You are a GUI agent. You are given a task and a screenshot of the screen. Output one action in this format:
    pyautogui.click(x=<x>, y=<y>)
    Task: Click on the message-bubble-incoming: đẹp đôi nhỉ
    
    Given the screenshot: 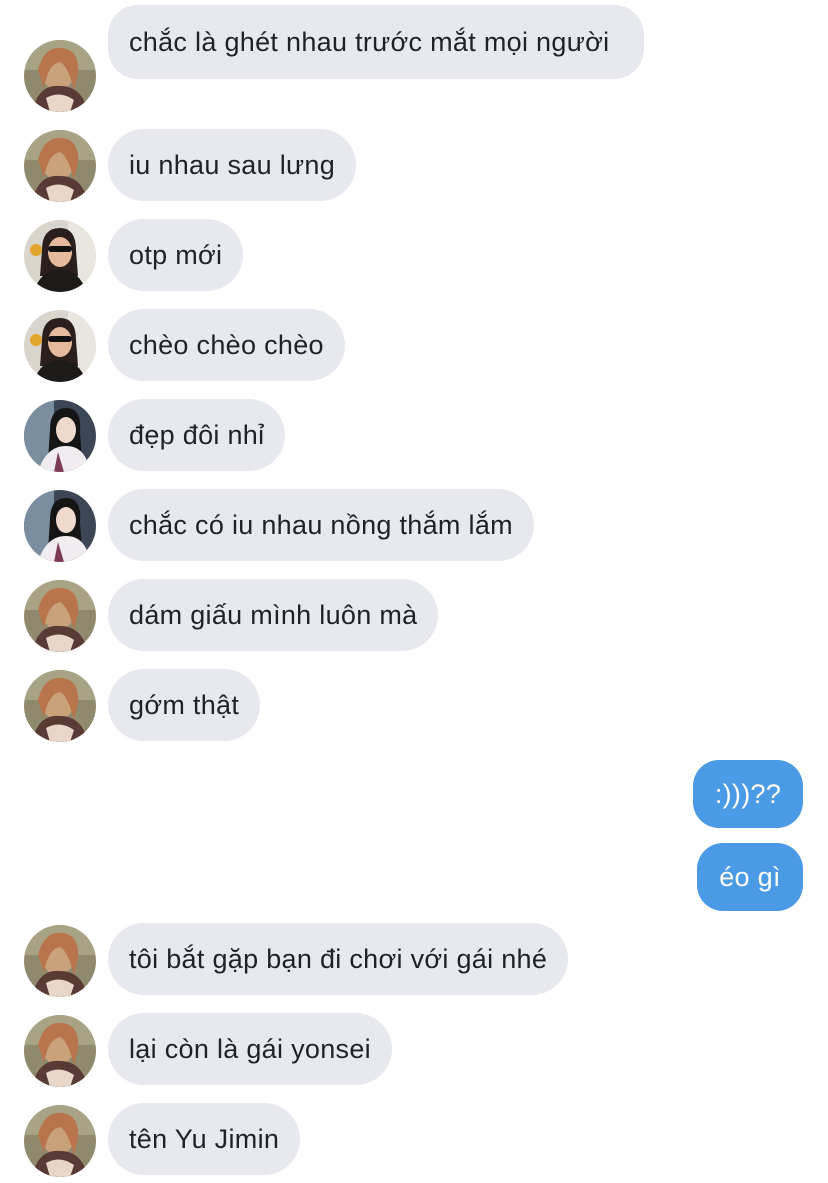 What is the action you would take?
    pyautogui.click(x=197, y=435)
    